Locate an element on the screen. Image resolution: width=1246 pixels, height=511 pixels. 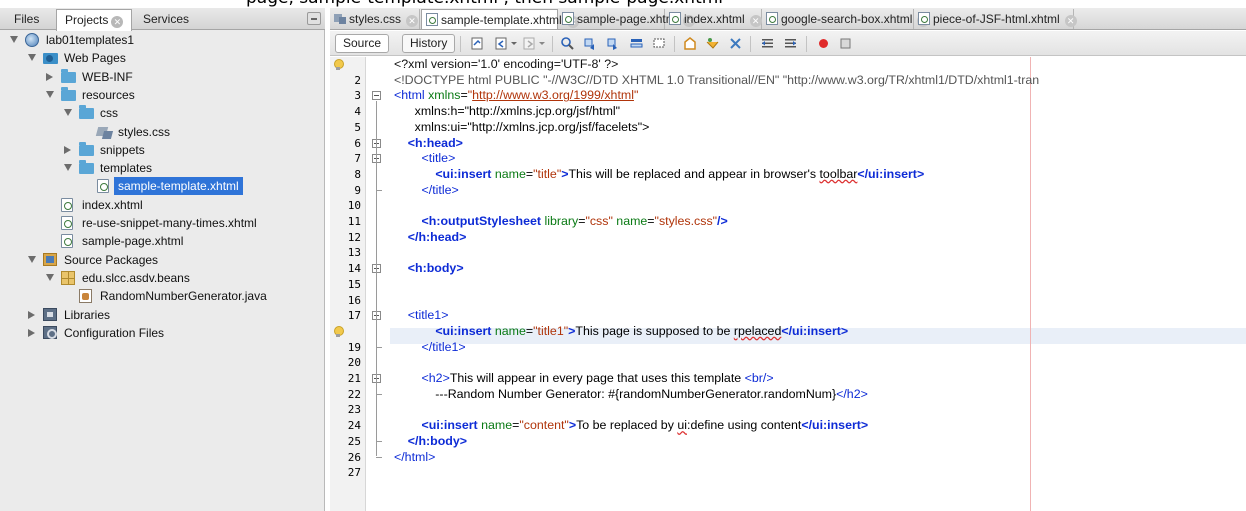
line-number: 11 is located at coordinates (354, 221).